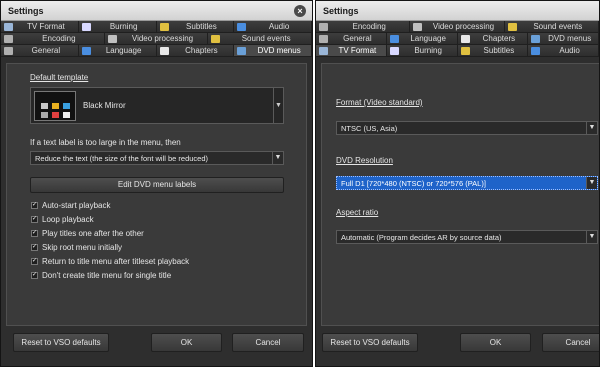  I want to click on playback-option-checkbox: ✓ Play titles one after the other, so click(87, 233).